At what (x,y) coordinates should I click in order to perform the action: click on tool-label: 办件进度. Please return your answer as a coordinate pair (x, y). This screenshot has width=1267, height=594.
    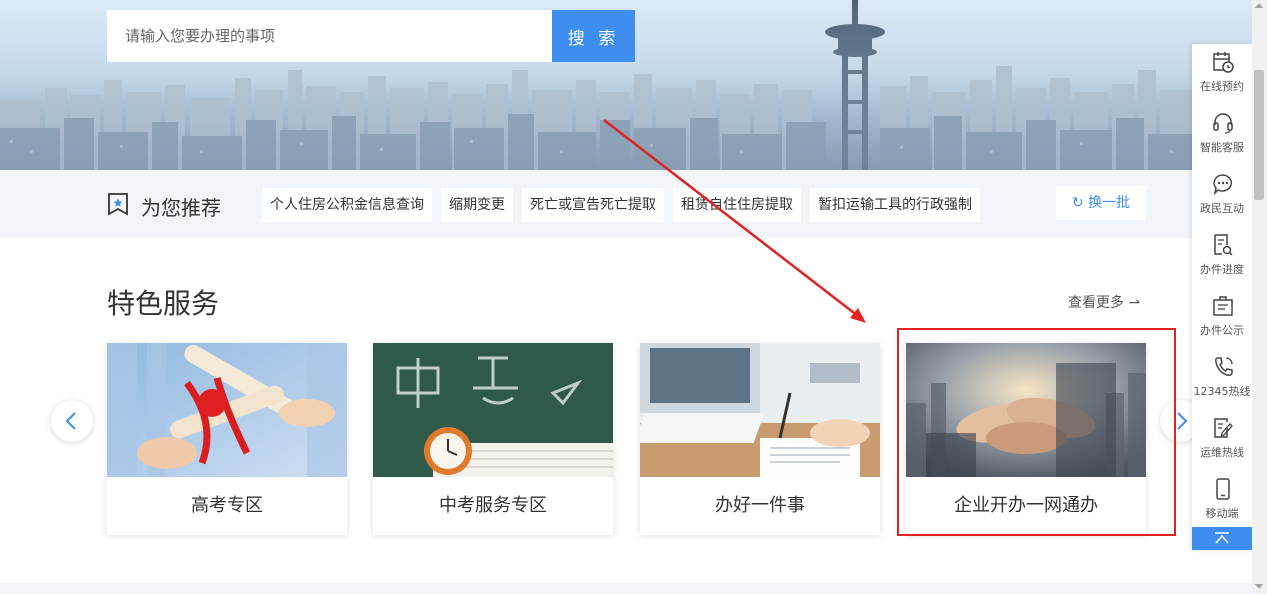
    Looking at the image, I should click on (1222, 269).